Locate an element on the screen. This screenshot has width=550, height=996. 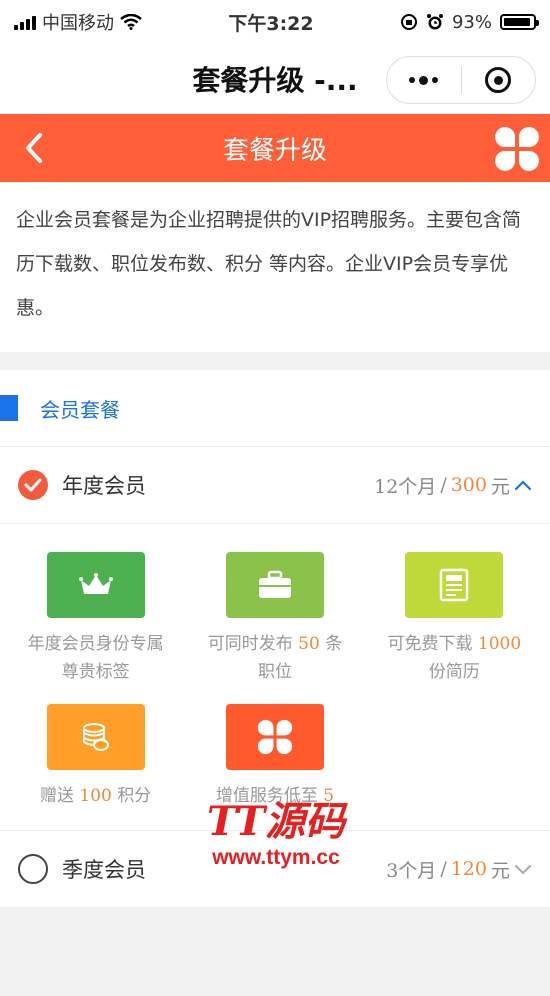
benefit-text: 年度会员身份专属尊贵标签 is located at coordinates (96, 658).